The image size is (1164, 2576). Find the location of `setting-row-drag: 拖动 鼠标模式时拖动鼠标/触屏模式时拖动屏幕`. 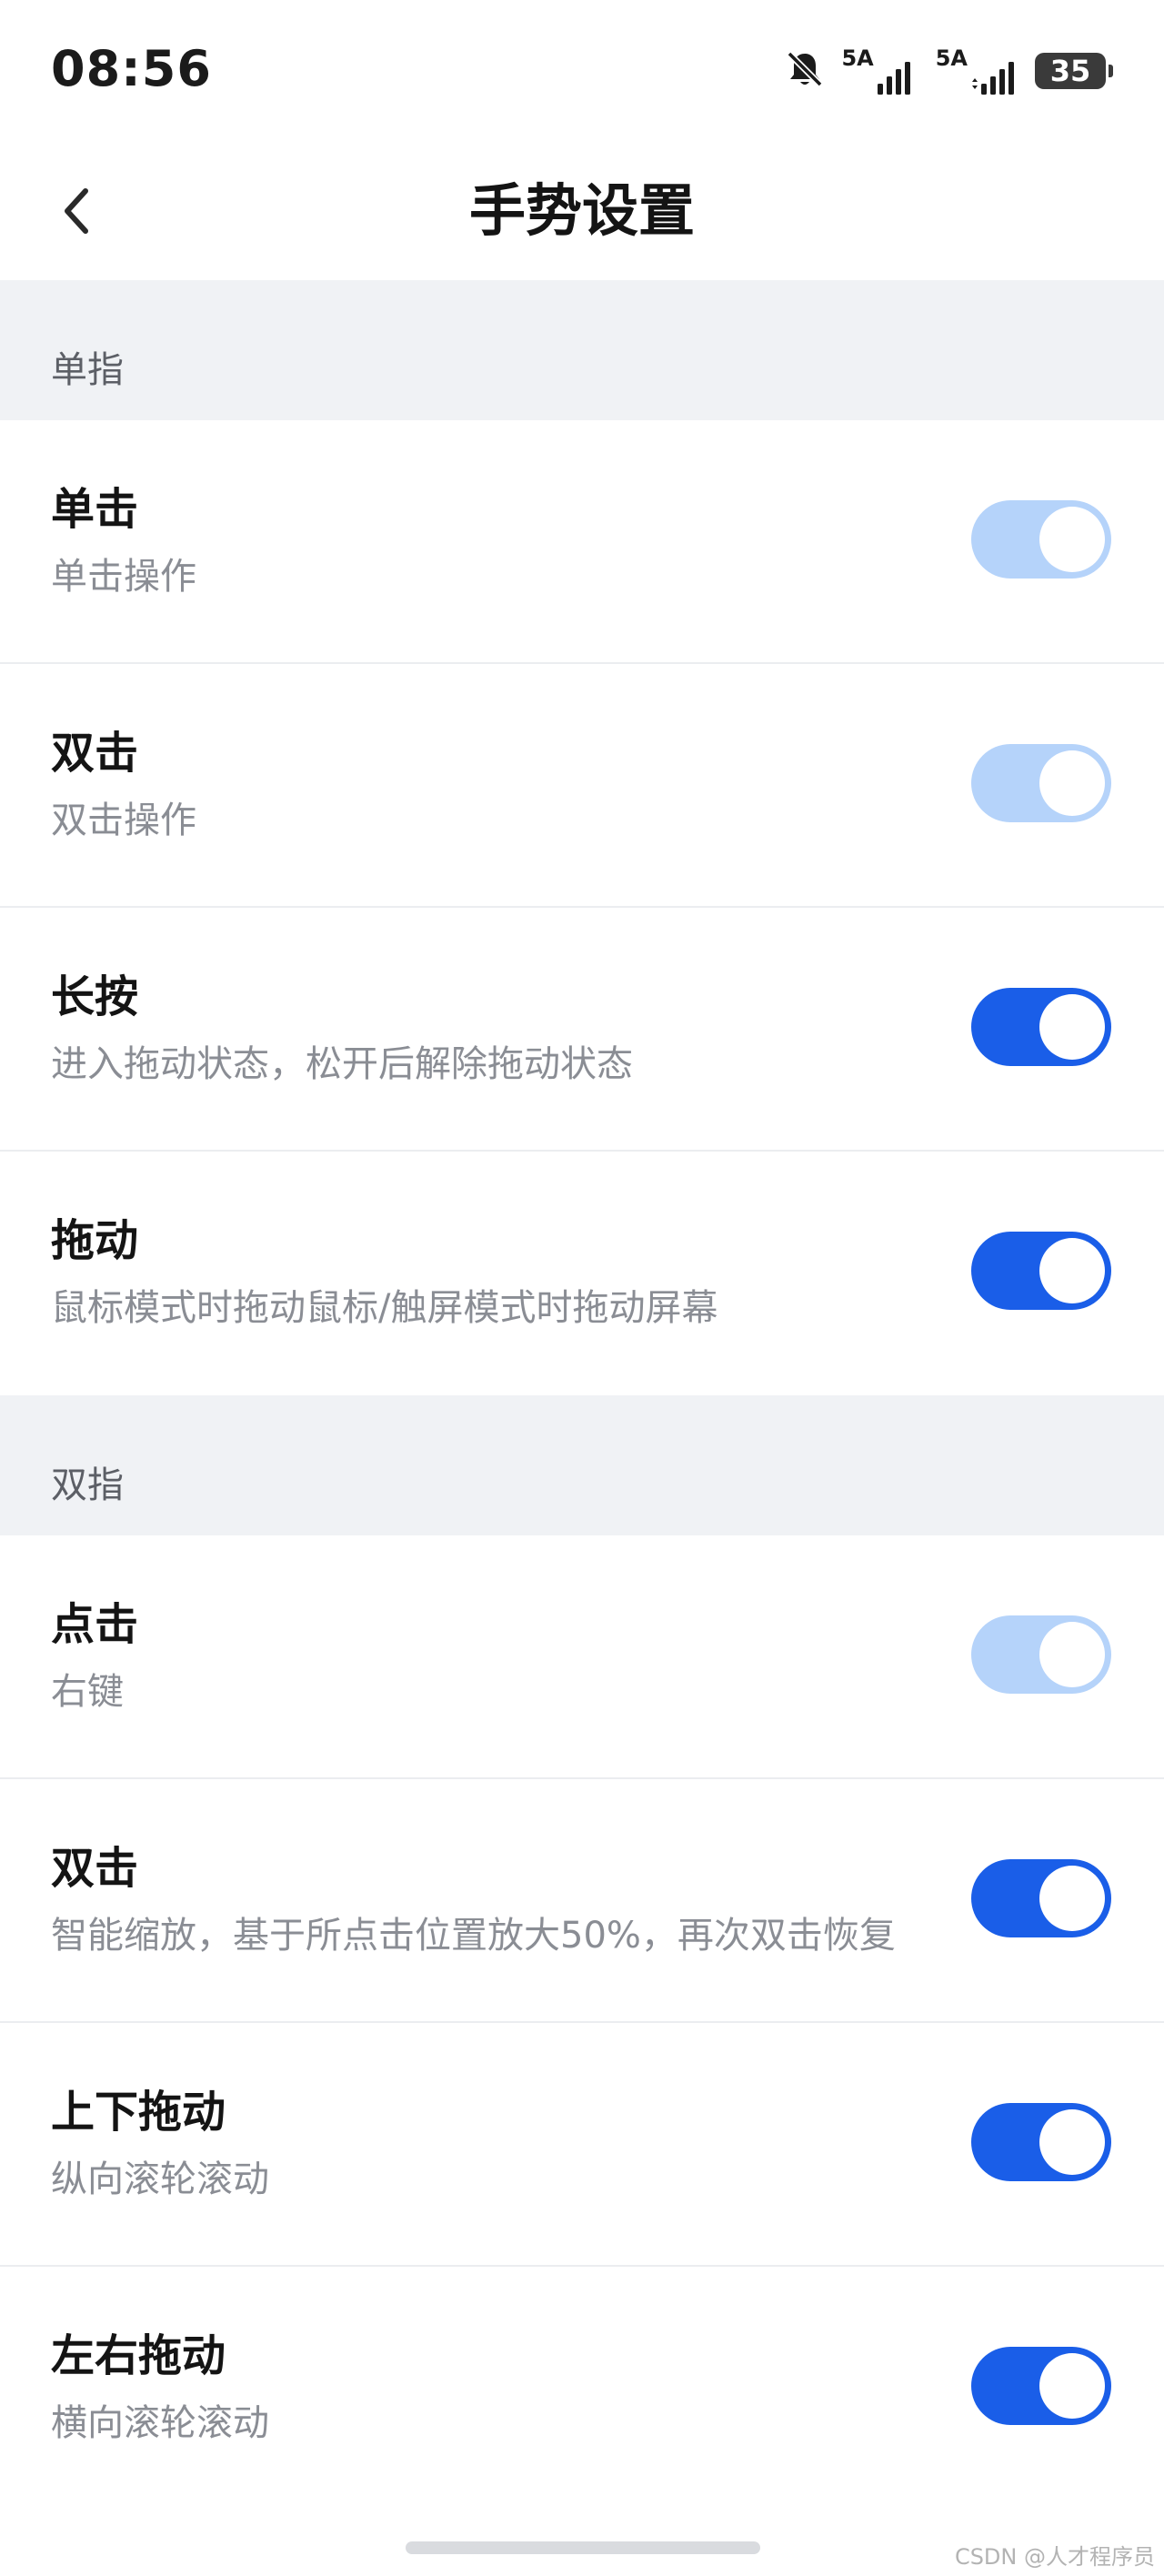

setting-row-drag: 拖动 鼠标模式时拖动鼠标/触屏模式时拖动屏幕 is located at coordinates (582, 1273).